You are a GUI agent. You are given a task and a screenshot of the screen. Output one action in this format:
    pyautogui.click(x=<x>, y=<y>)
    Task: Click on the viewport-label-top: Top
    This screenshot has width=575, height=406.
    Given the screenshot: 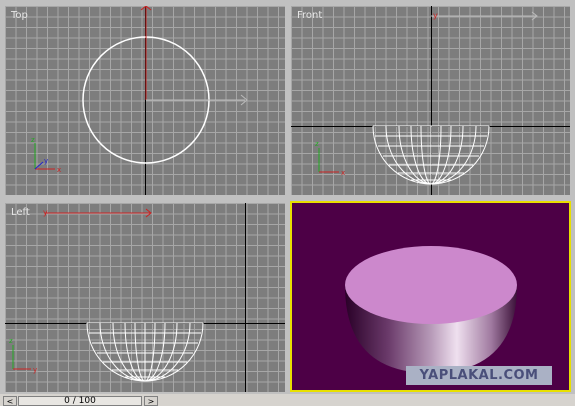 What is the action you would take?
    pyautogui.click(x=19, y=15)
    